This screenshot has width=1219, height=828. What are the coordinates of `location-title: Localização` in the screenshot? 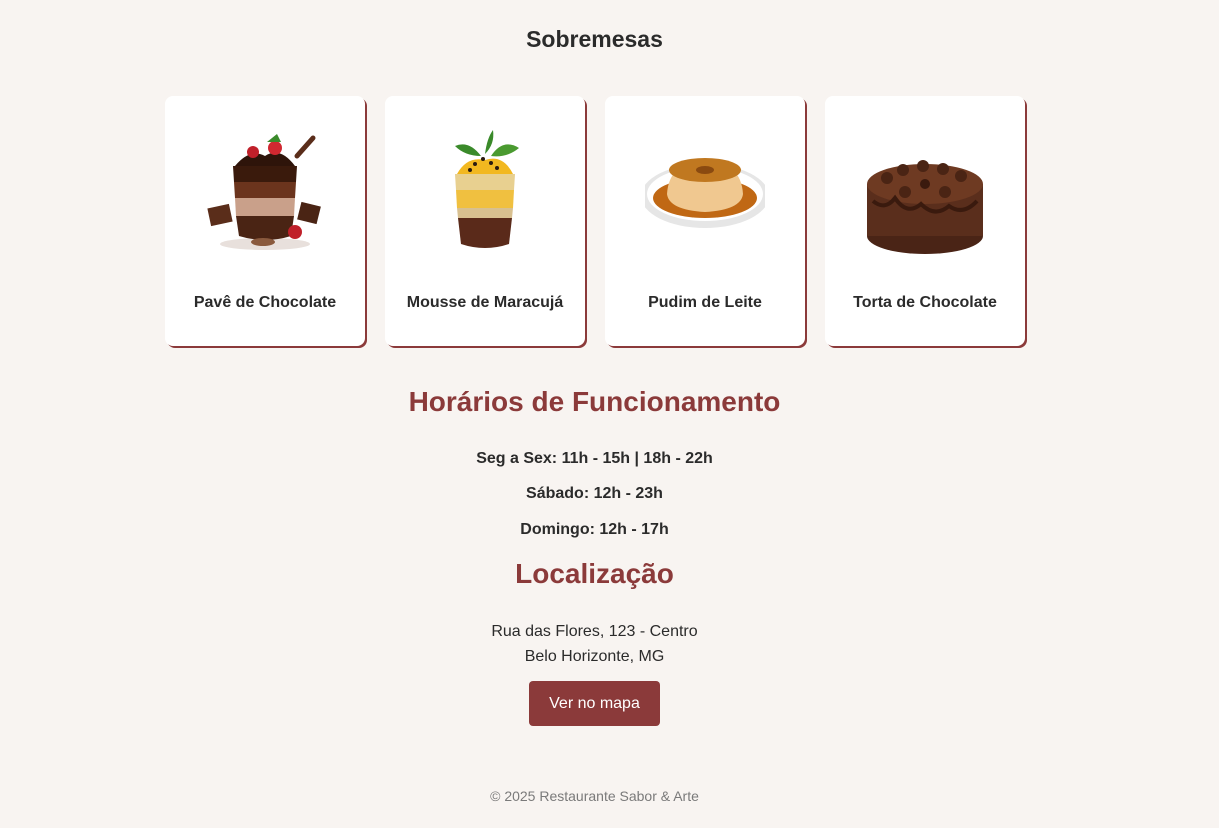 It's located at (594, 573).